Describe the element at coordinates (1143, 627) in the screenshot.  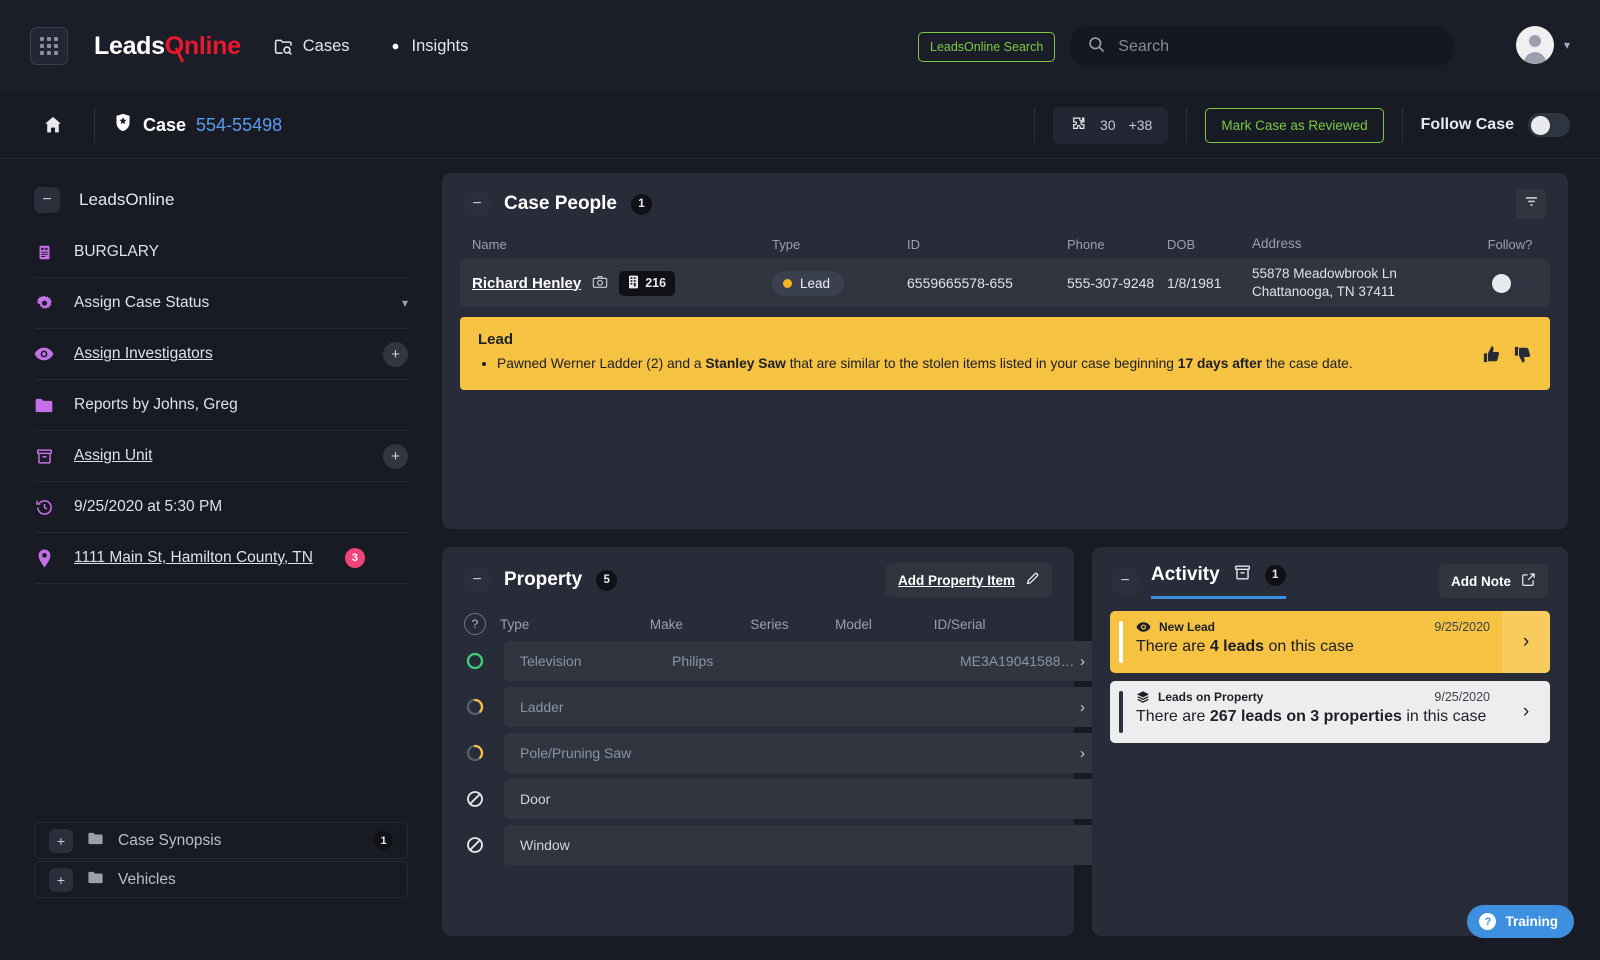
I see `eye-icon` at that location.